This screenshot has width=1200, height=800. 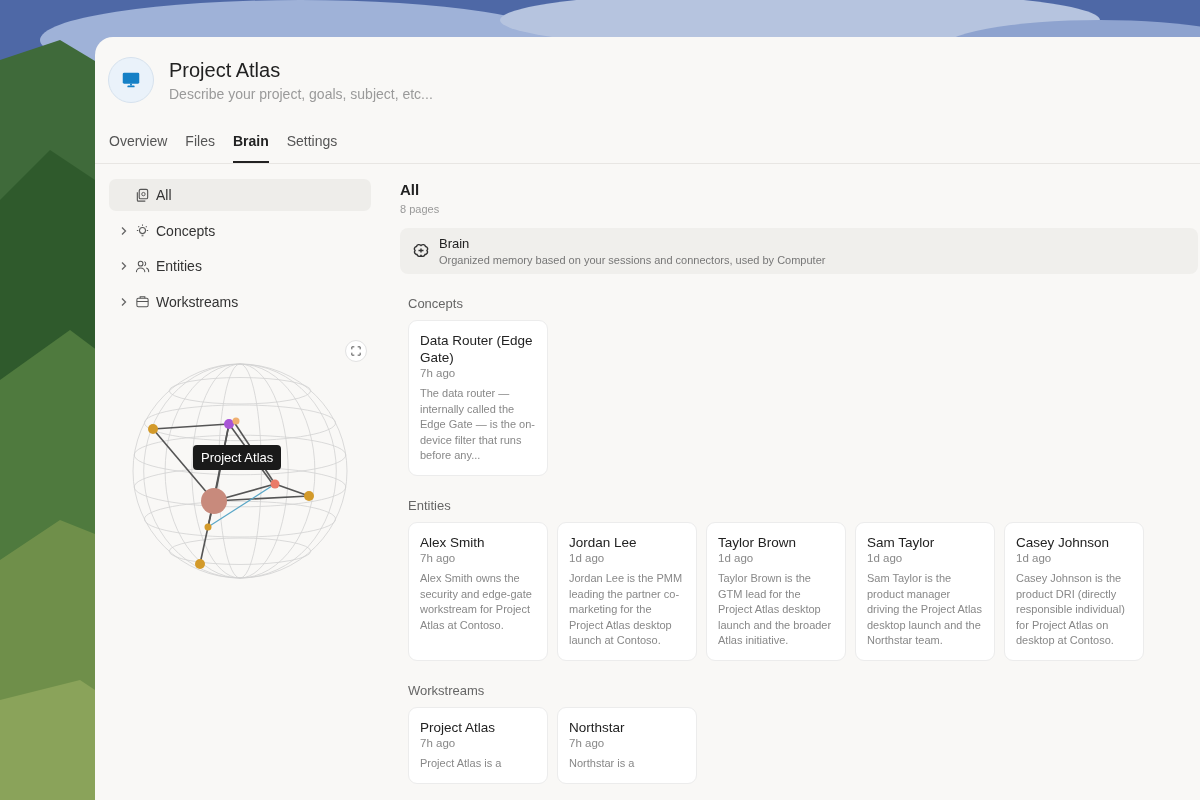 I want to click on card-description: Taylor Brown is the GTM lead for the Project Atlas desktop launch and the broader Atlas initiative., so click(x=775, y=609).